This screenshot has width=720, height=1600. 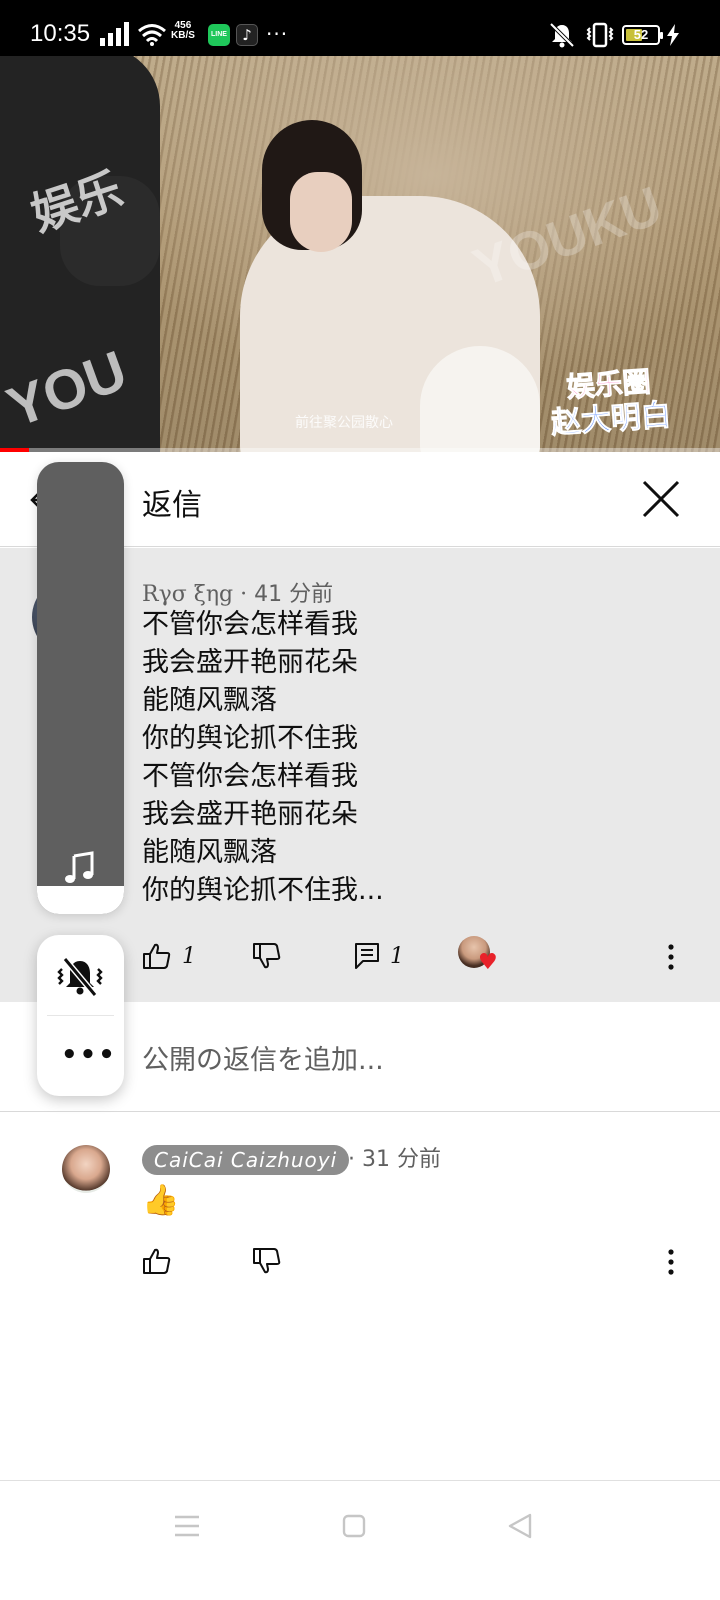 I want to click on more-notifications-icon: ···, so click(x=277, y=34).